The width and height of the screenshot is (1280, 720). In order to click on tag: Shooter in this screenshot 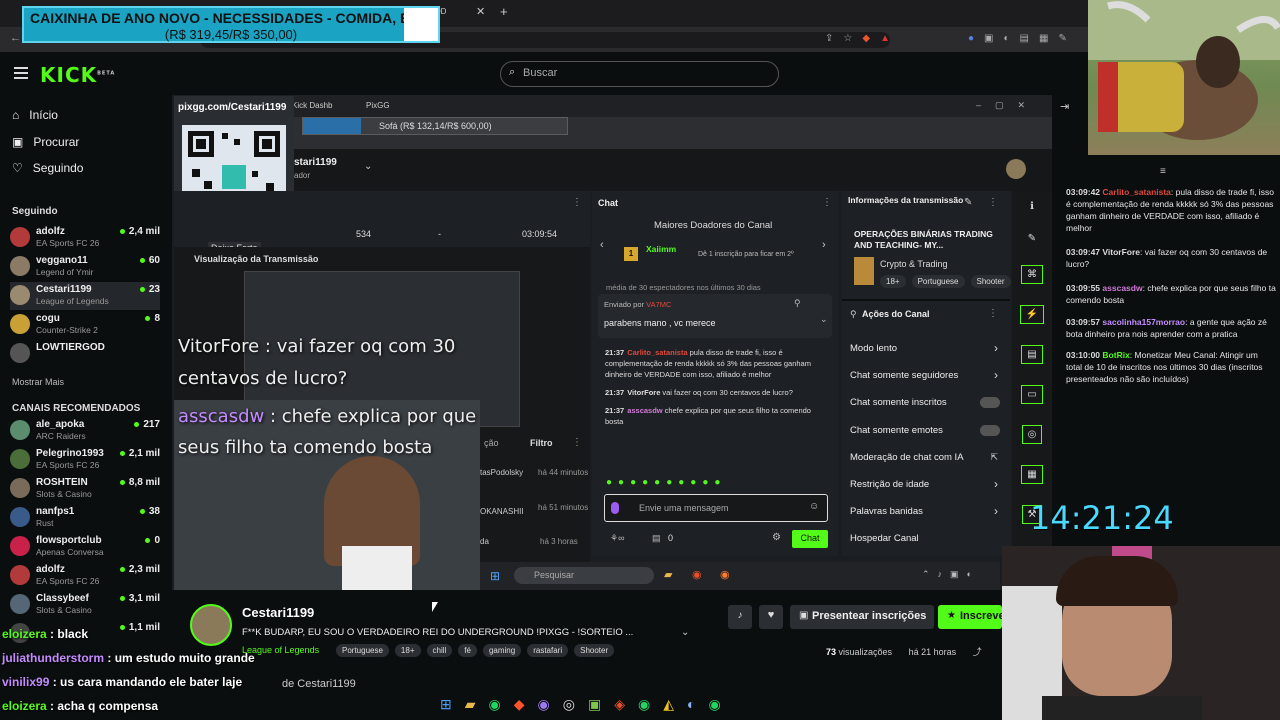, I will do `click(594, 650)`.